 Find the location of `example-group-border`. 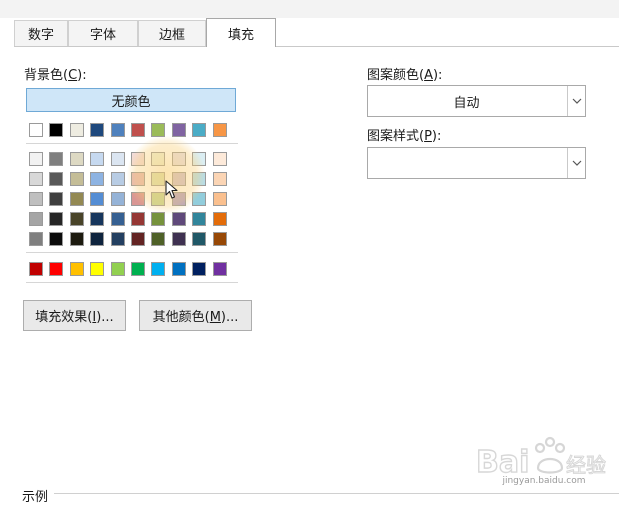

example-group-border is located at coordinates (336, 493).